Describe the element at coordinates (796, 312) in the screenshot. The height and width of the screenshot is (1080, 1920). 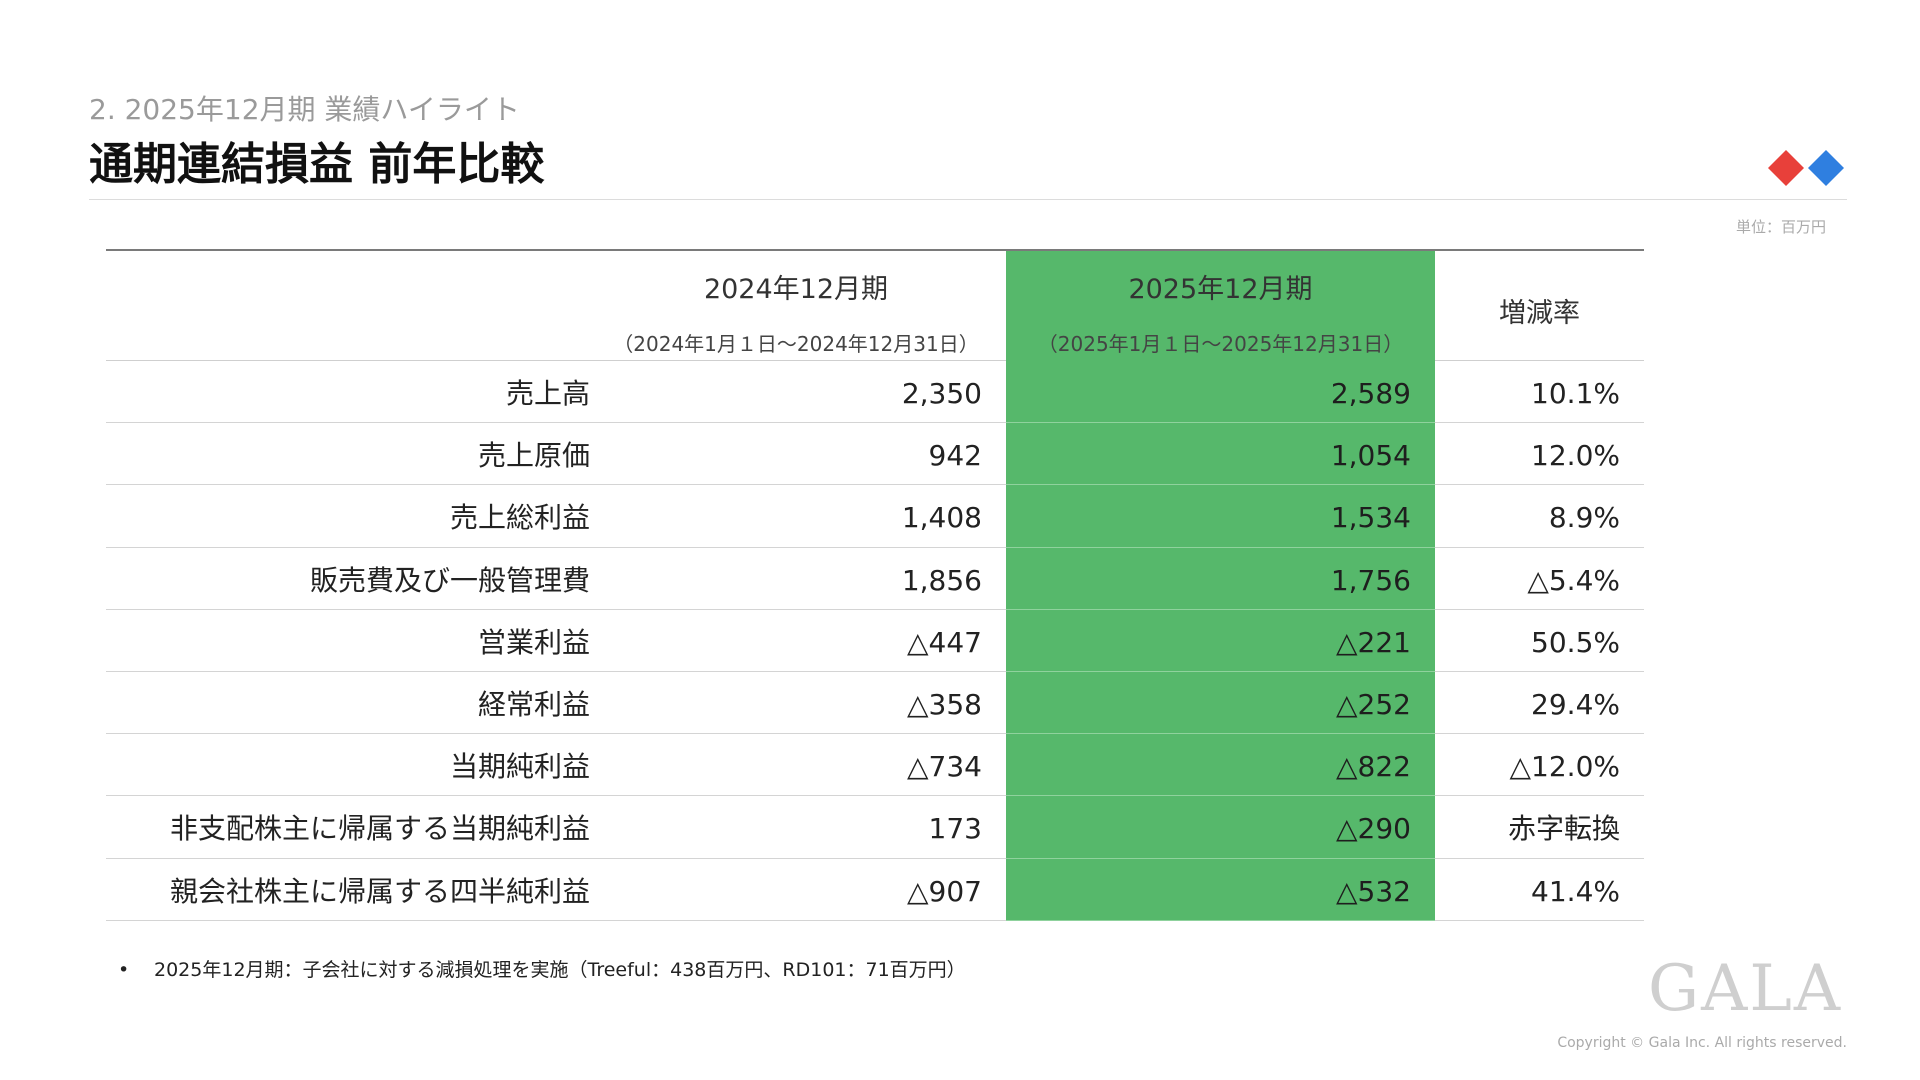
I see `column-header-fy2024: 2024年12月期 （2024年1月１日～2024年12月31日）` at that location.